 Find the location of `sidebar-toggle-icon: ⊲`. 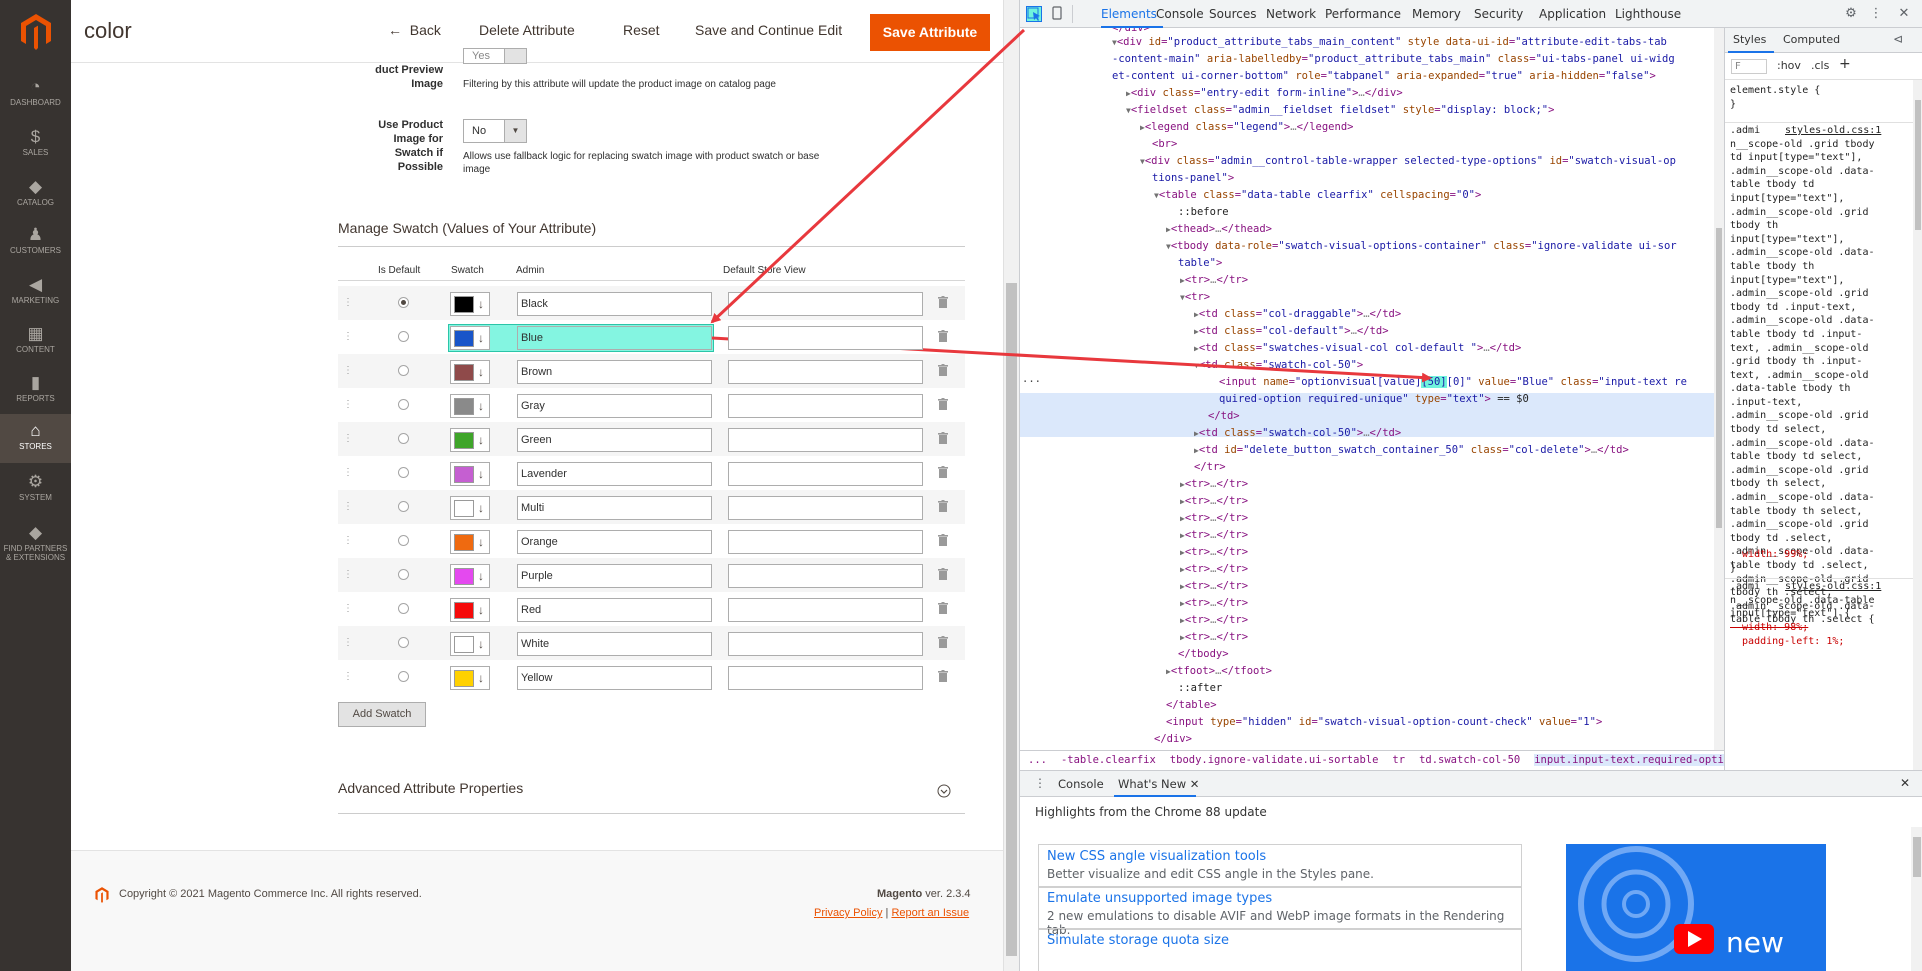

sidebar-toggle-icon: ⊲ is located at coordinates (1901, 39).